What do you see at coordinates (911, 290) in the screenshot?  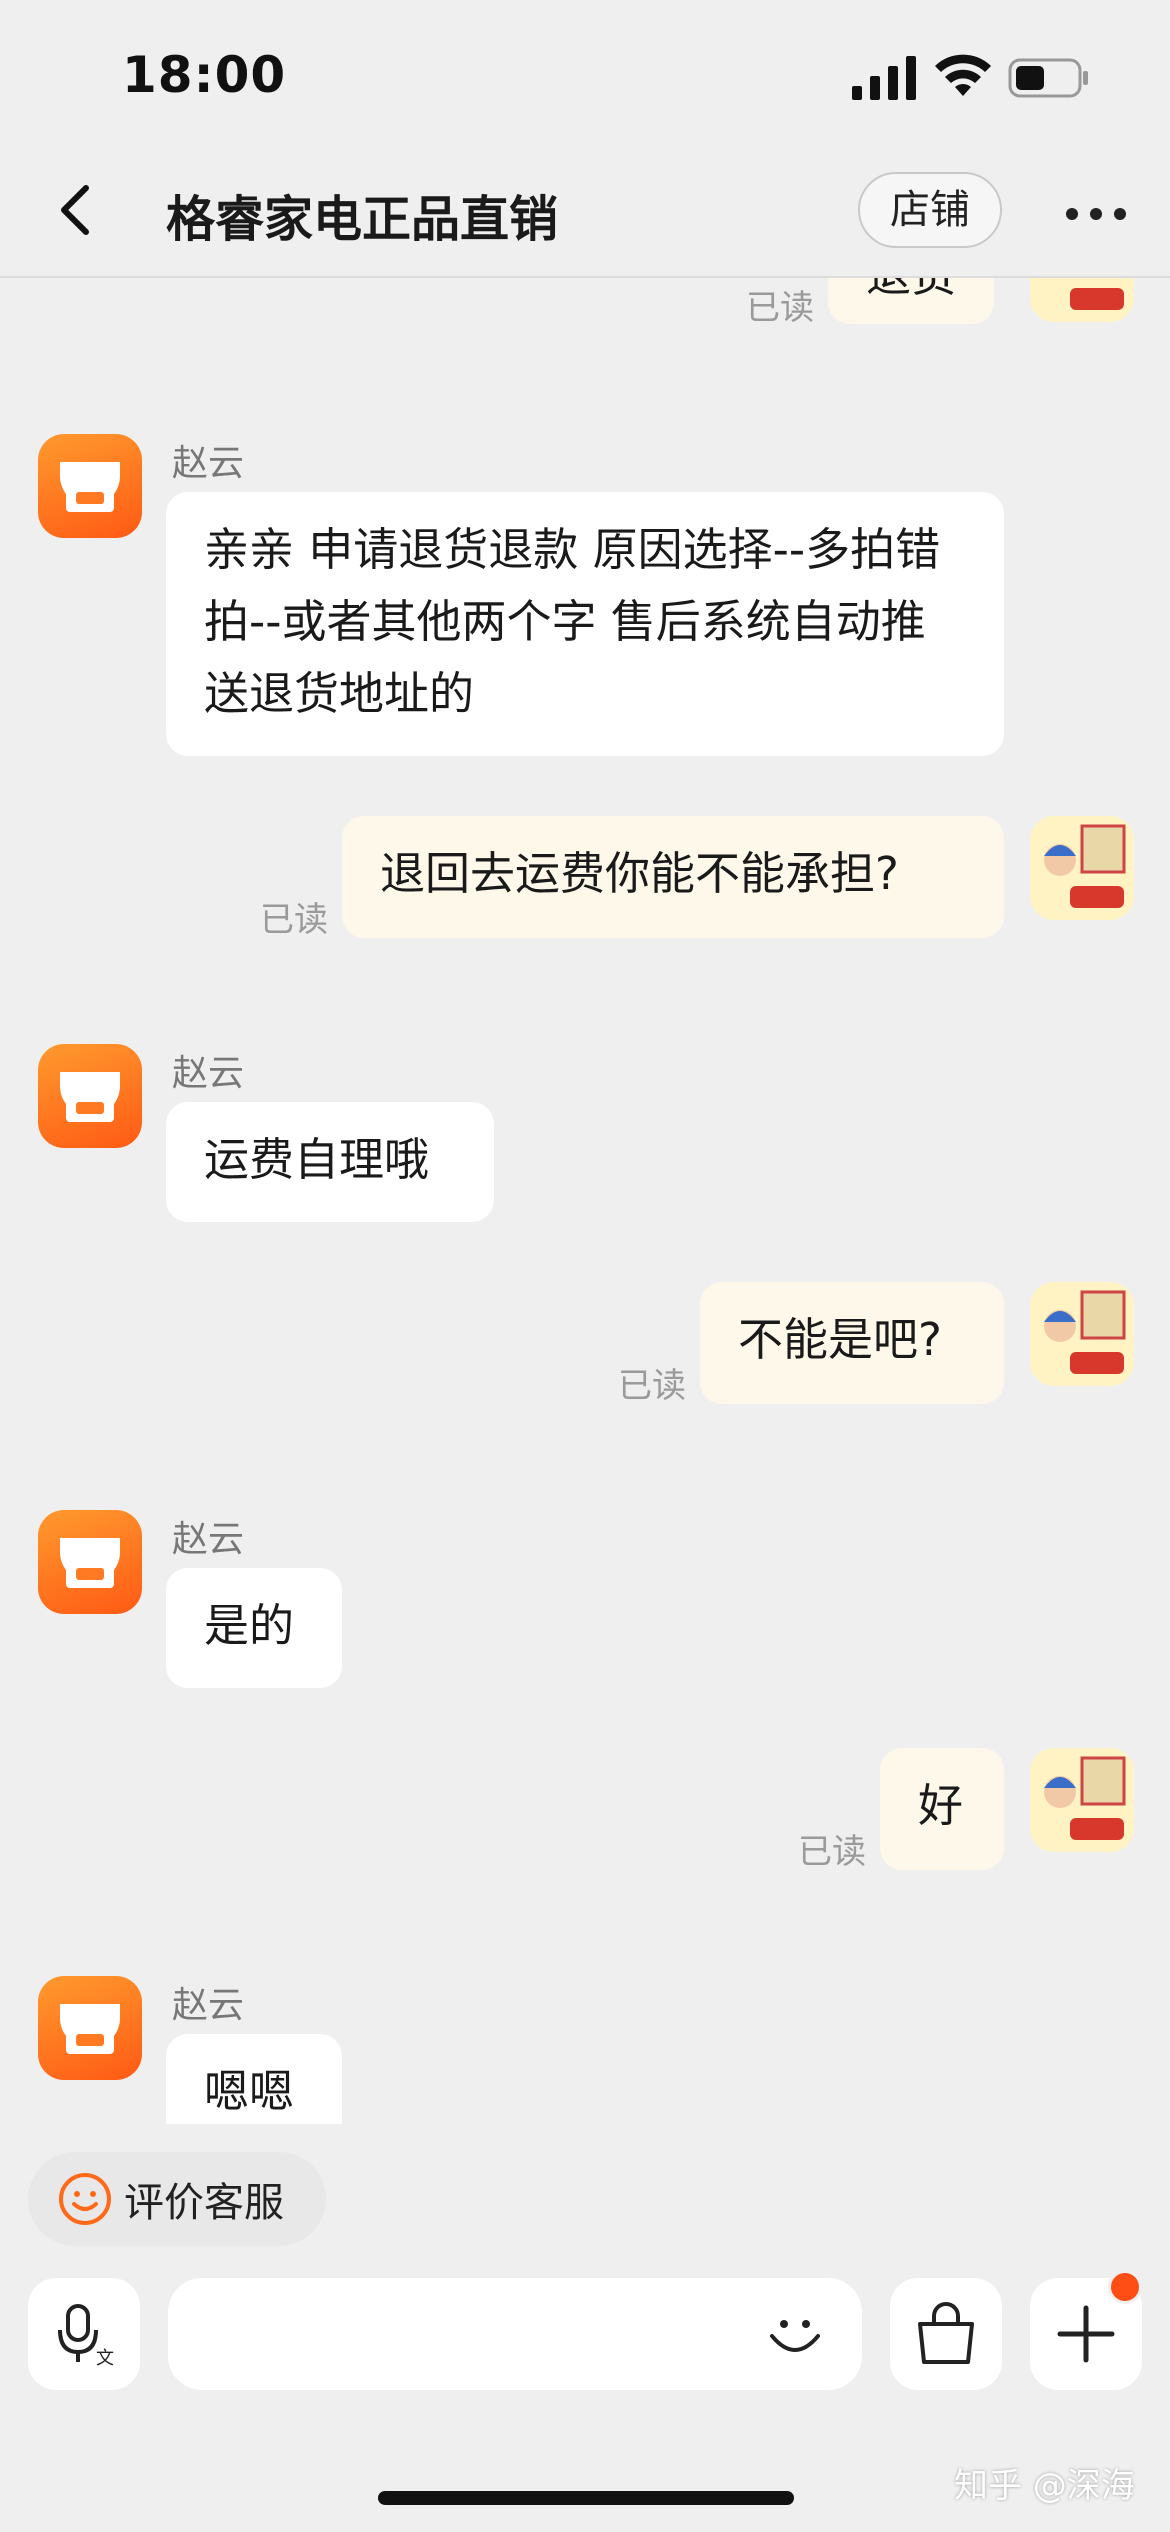 I see `message-text: 退货` at bounding box center [911, 290].